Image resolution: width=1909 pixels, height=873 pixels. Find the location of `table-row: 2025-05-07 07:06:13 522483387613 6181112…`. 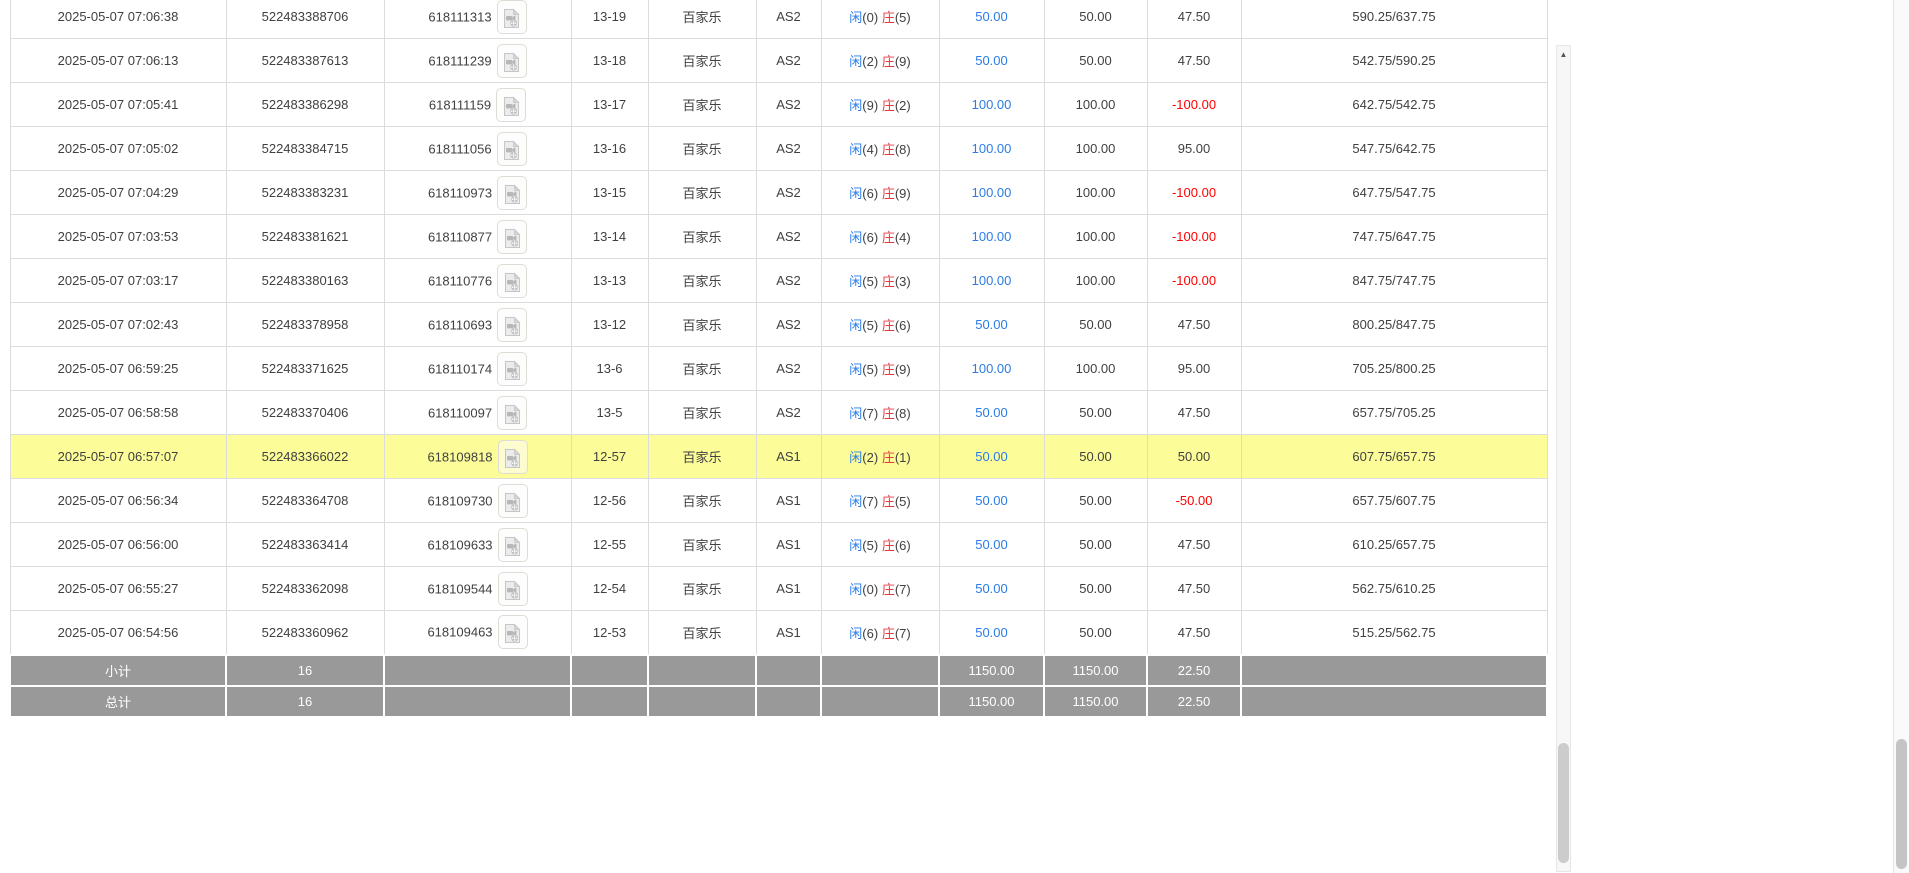

table-row: 2025-05-07 07:06:13 522483387613 6181112… is located at coordinates (778, 60).